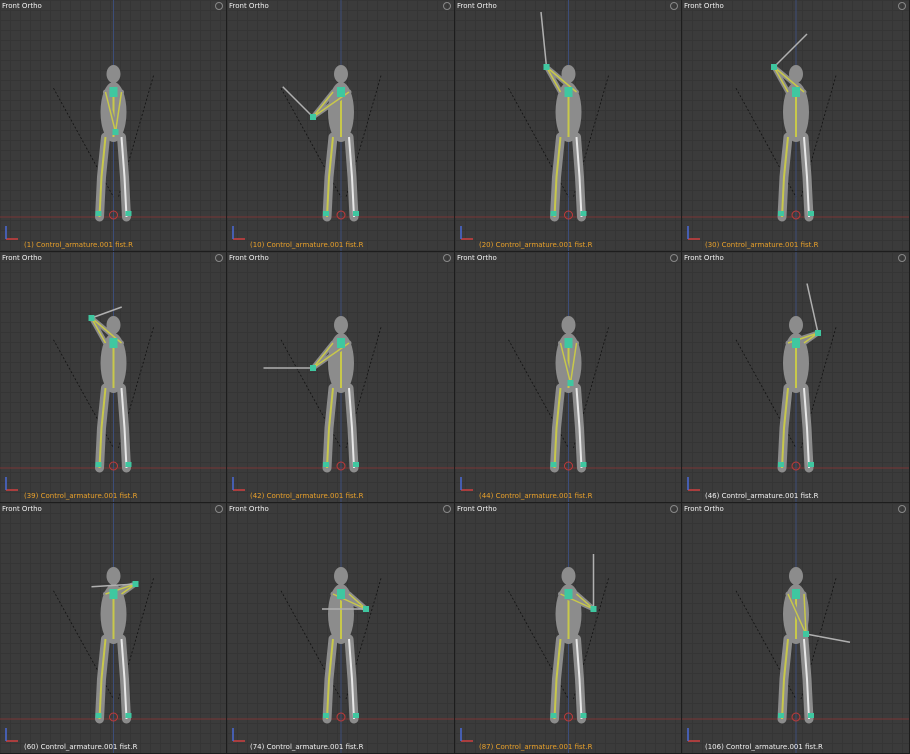 Image resolution: width=910 pixels, height=754 pixels. What do you see at coordinates (81, 747) in the screenshot?
I see `viewport-frame-label: (60) Control_armature.001 fist.R` at bounding box center [81, 747].